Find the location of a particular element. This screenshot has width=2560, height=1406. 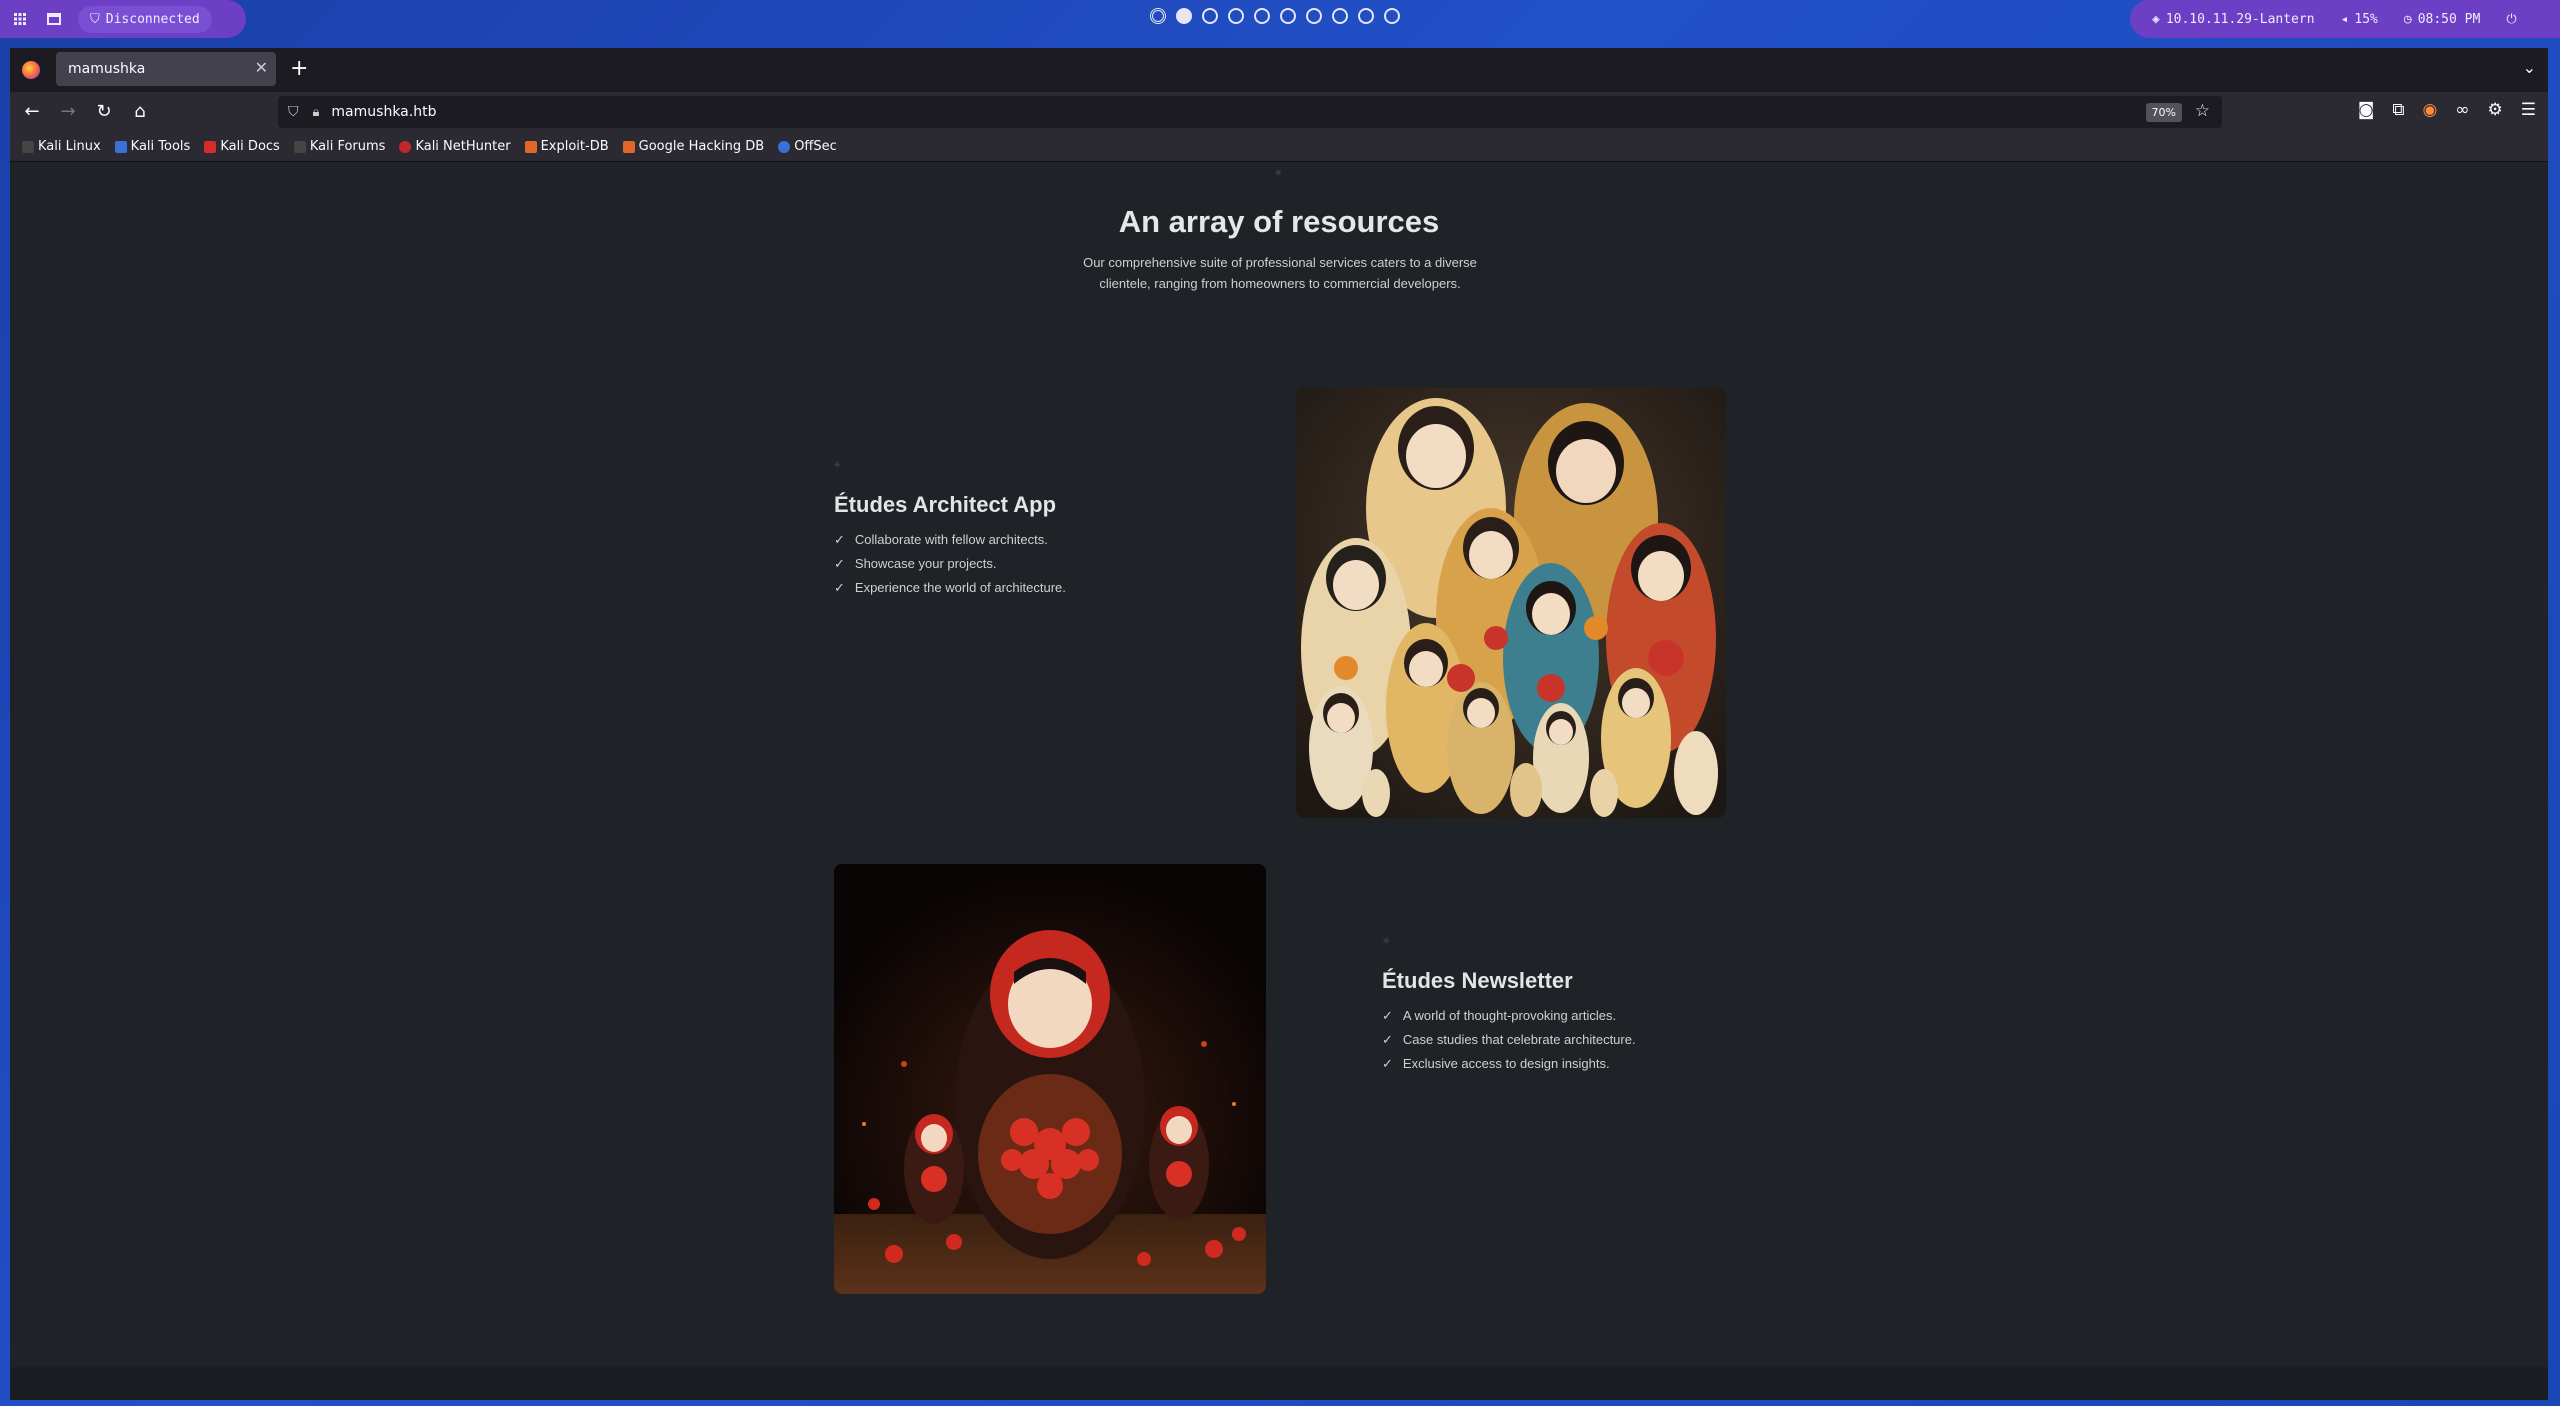

bookmark-label: Exploit-DB is located at coordinates (574, 146).